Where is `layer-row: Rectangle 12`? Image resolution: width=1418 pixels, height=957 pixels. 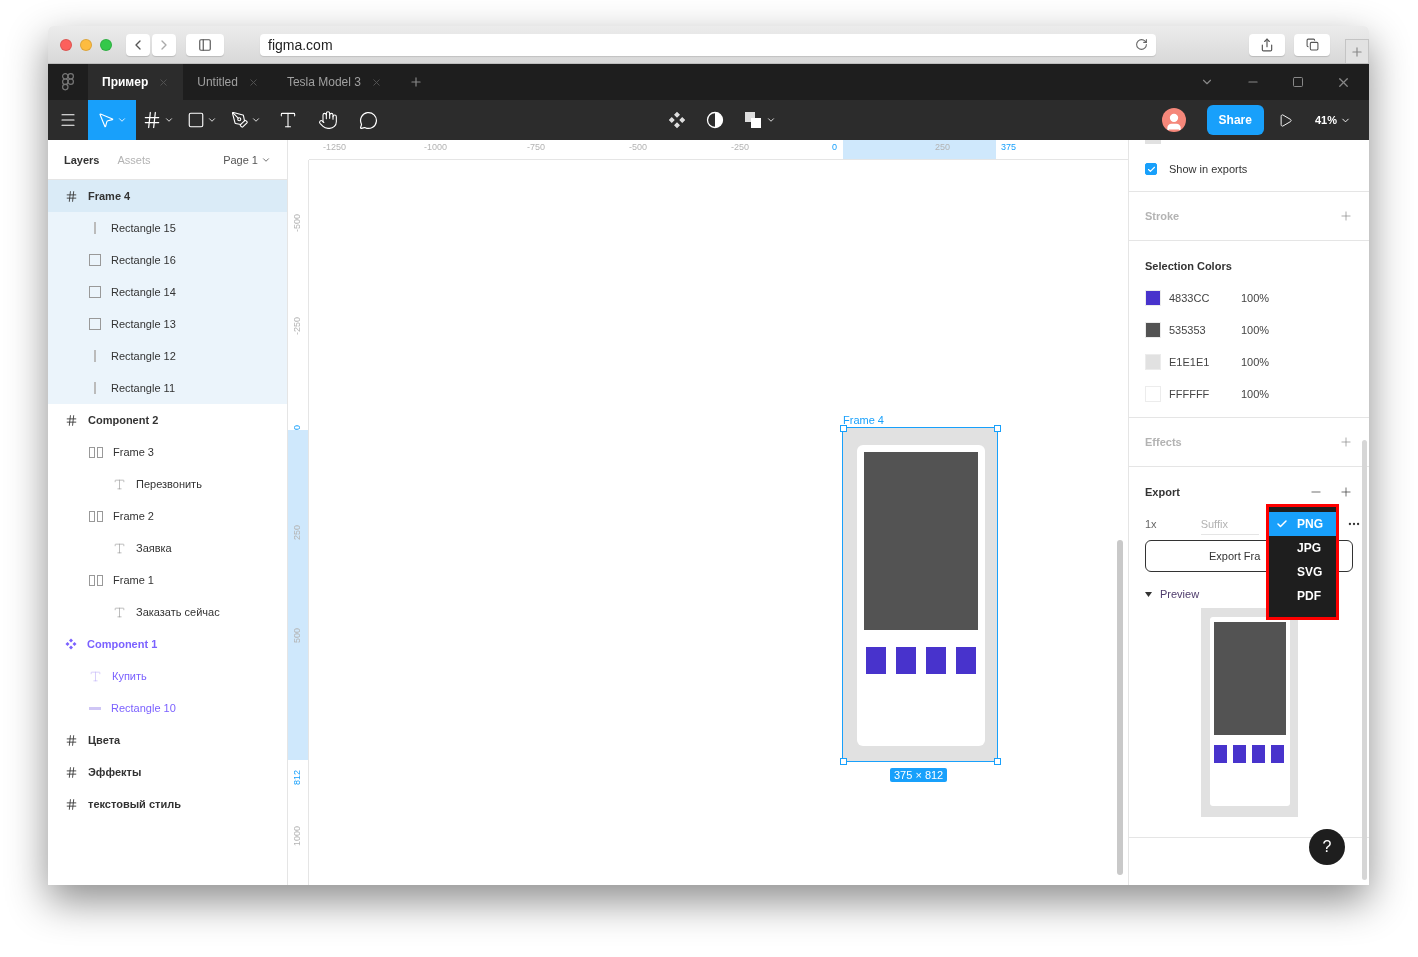
layer-row: Rectangle 12 is located at coordinates (167, 356).